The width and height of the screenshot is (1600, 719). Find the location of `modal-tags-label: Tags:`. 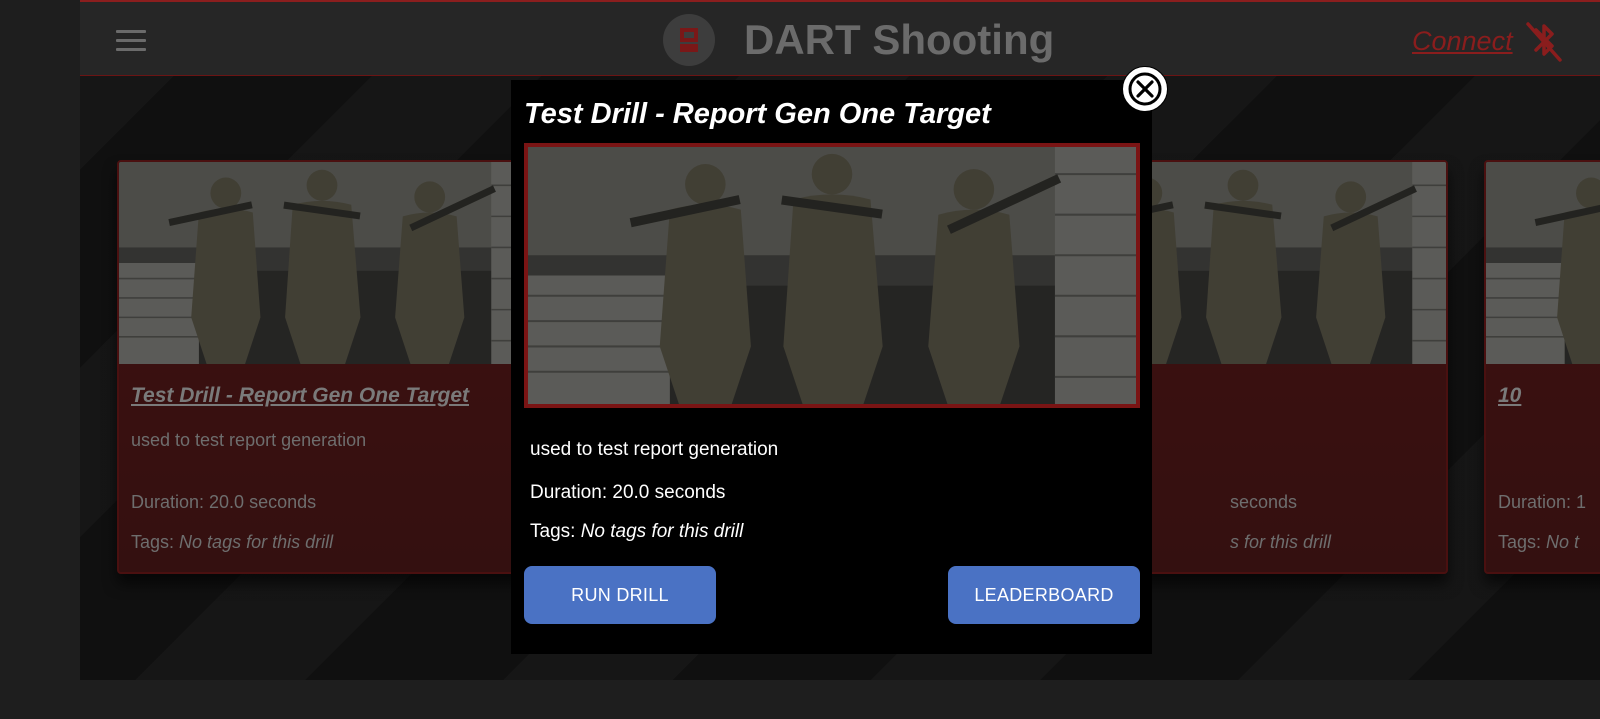

modal-tags-label: Tags: is located at coordinates (553, 531).